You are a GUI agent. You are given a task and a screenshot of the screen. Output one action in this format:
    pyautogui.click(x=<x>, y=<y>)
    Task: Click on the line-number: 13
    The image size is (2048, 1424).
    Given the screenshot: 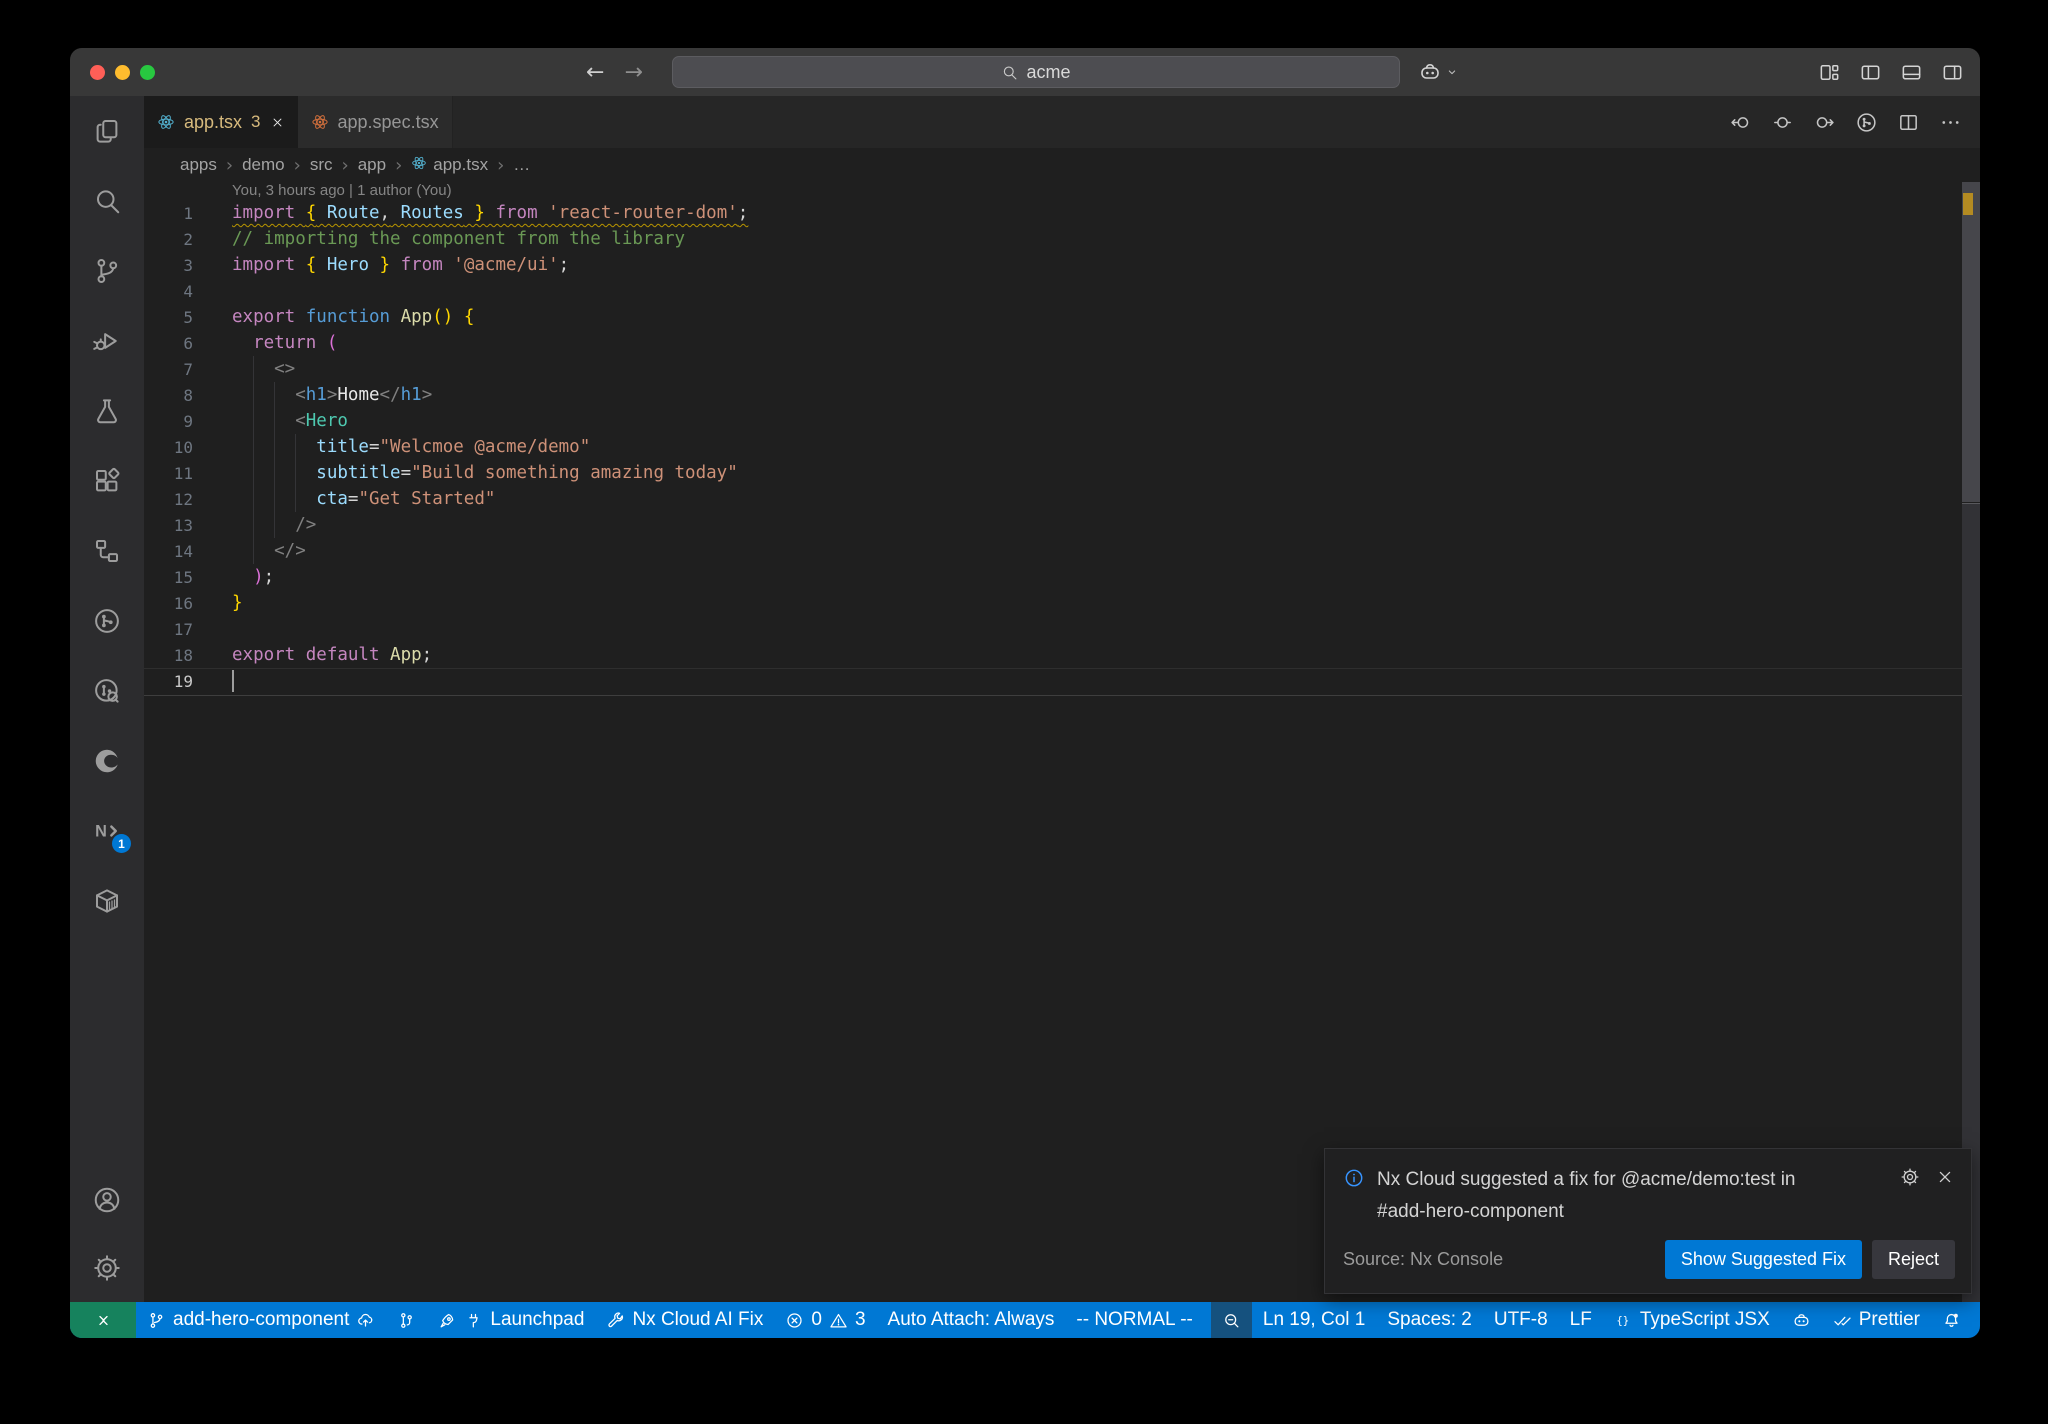 What is the action you would take?
    pyautogui.click(x=168, y=525)
    